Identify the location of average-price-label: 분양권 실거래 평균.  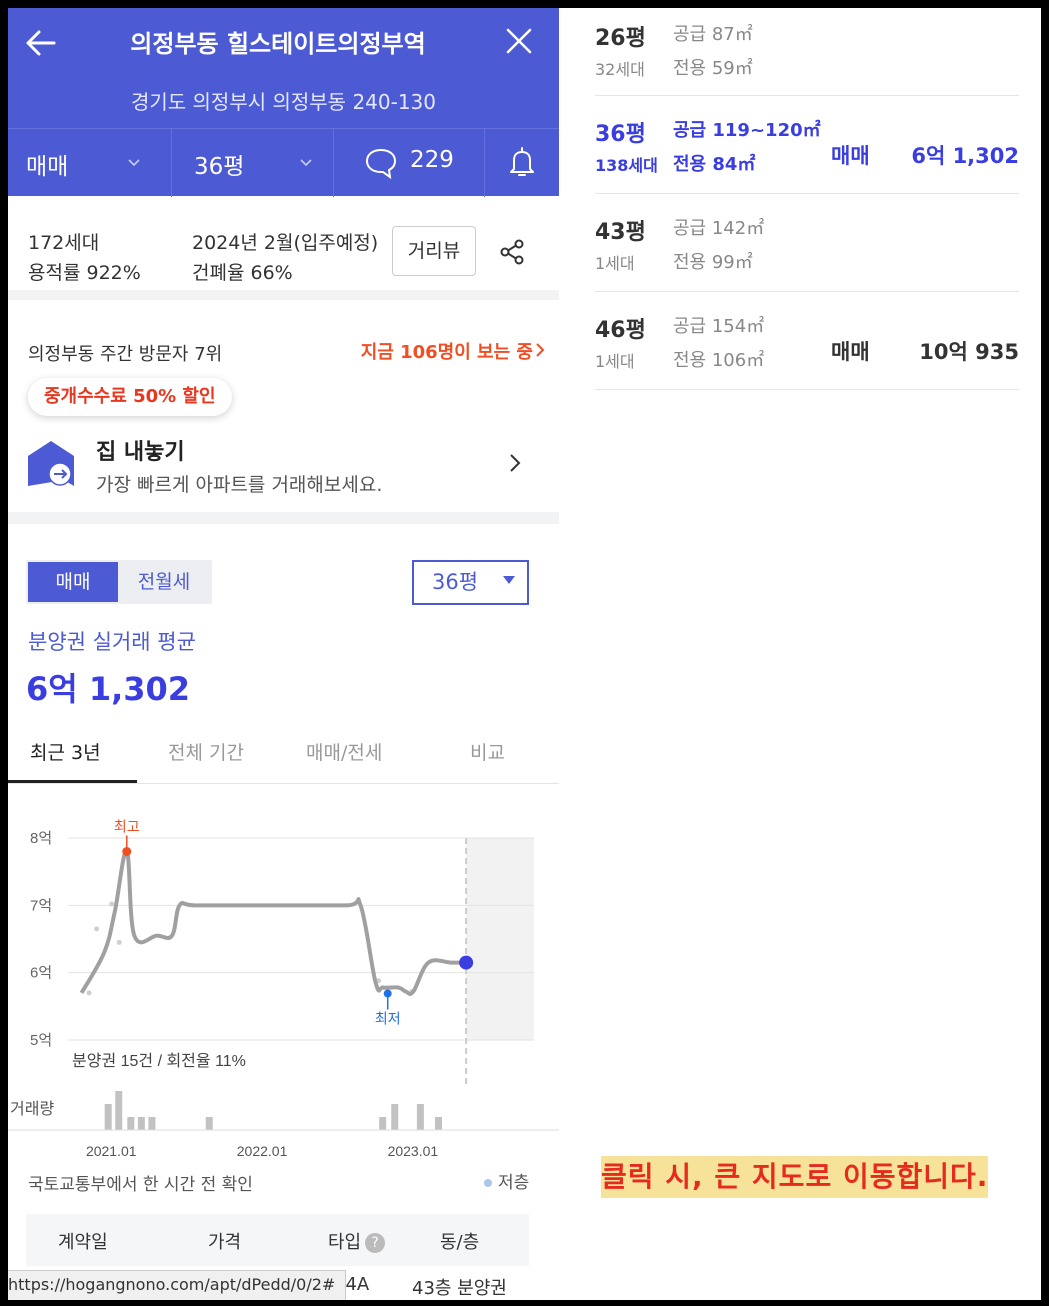
(112, 642).